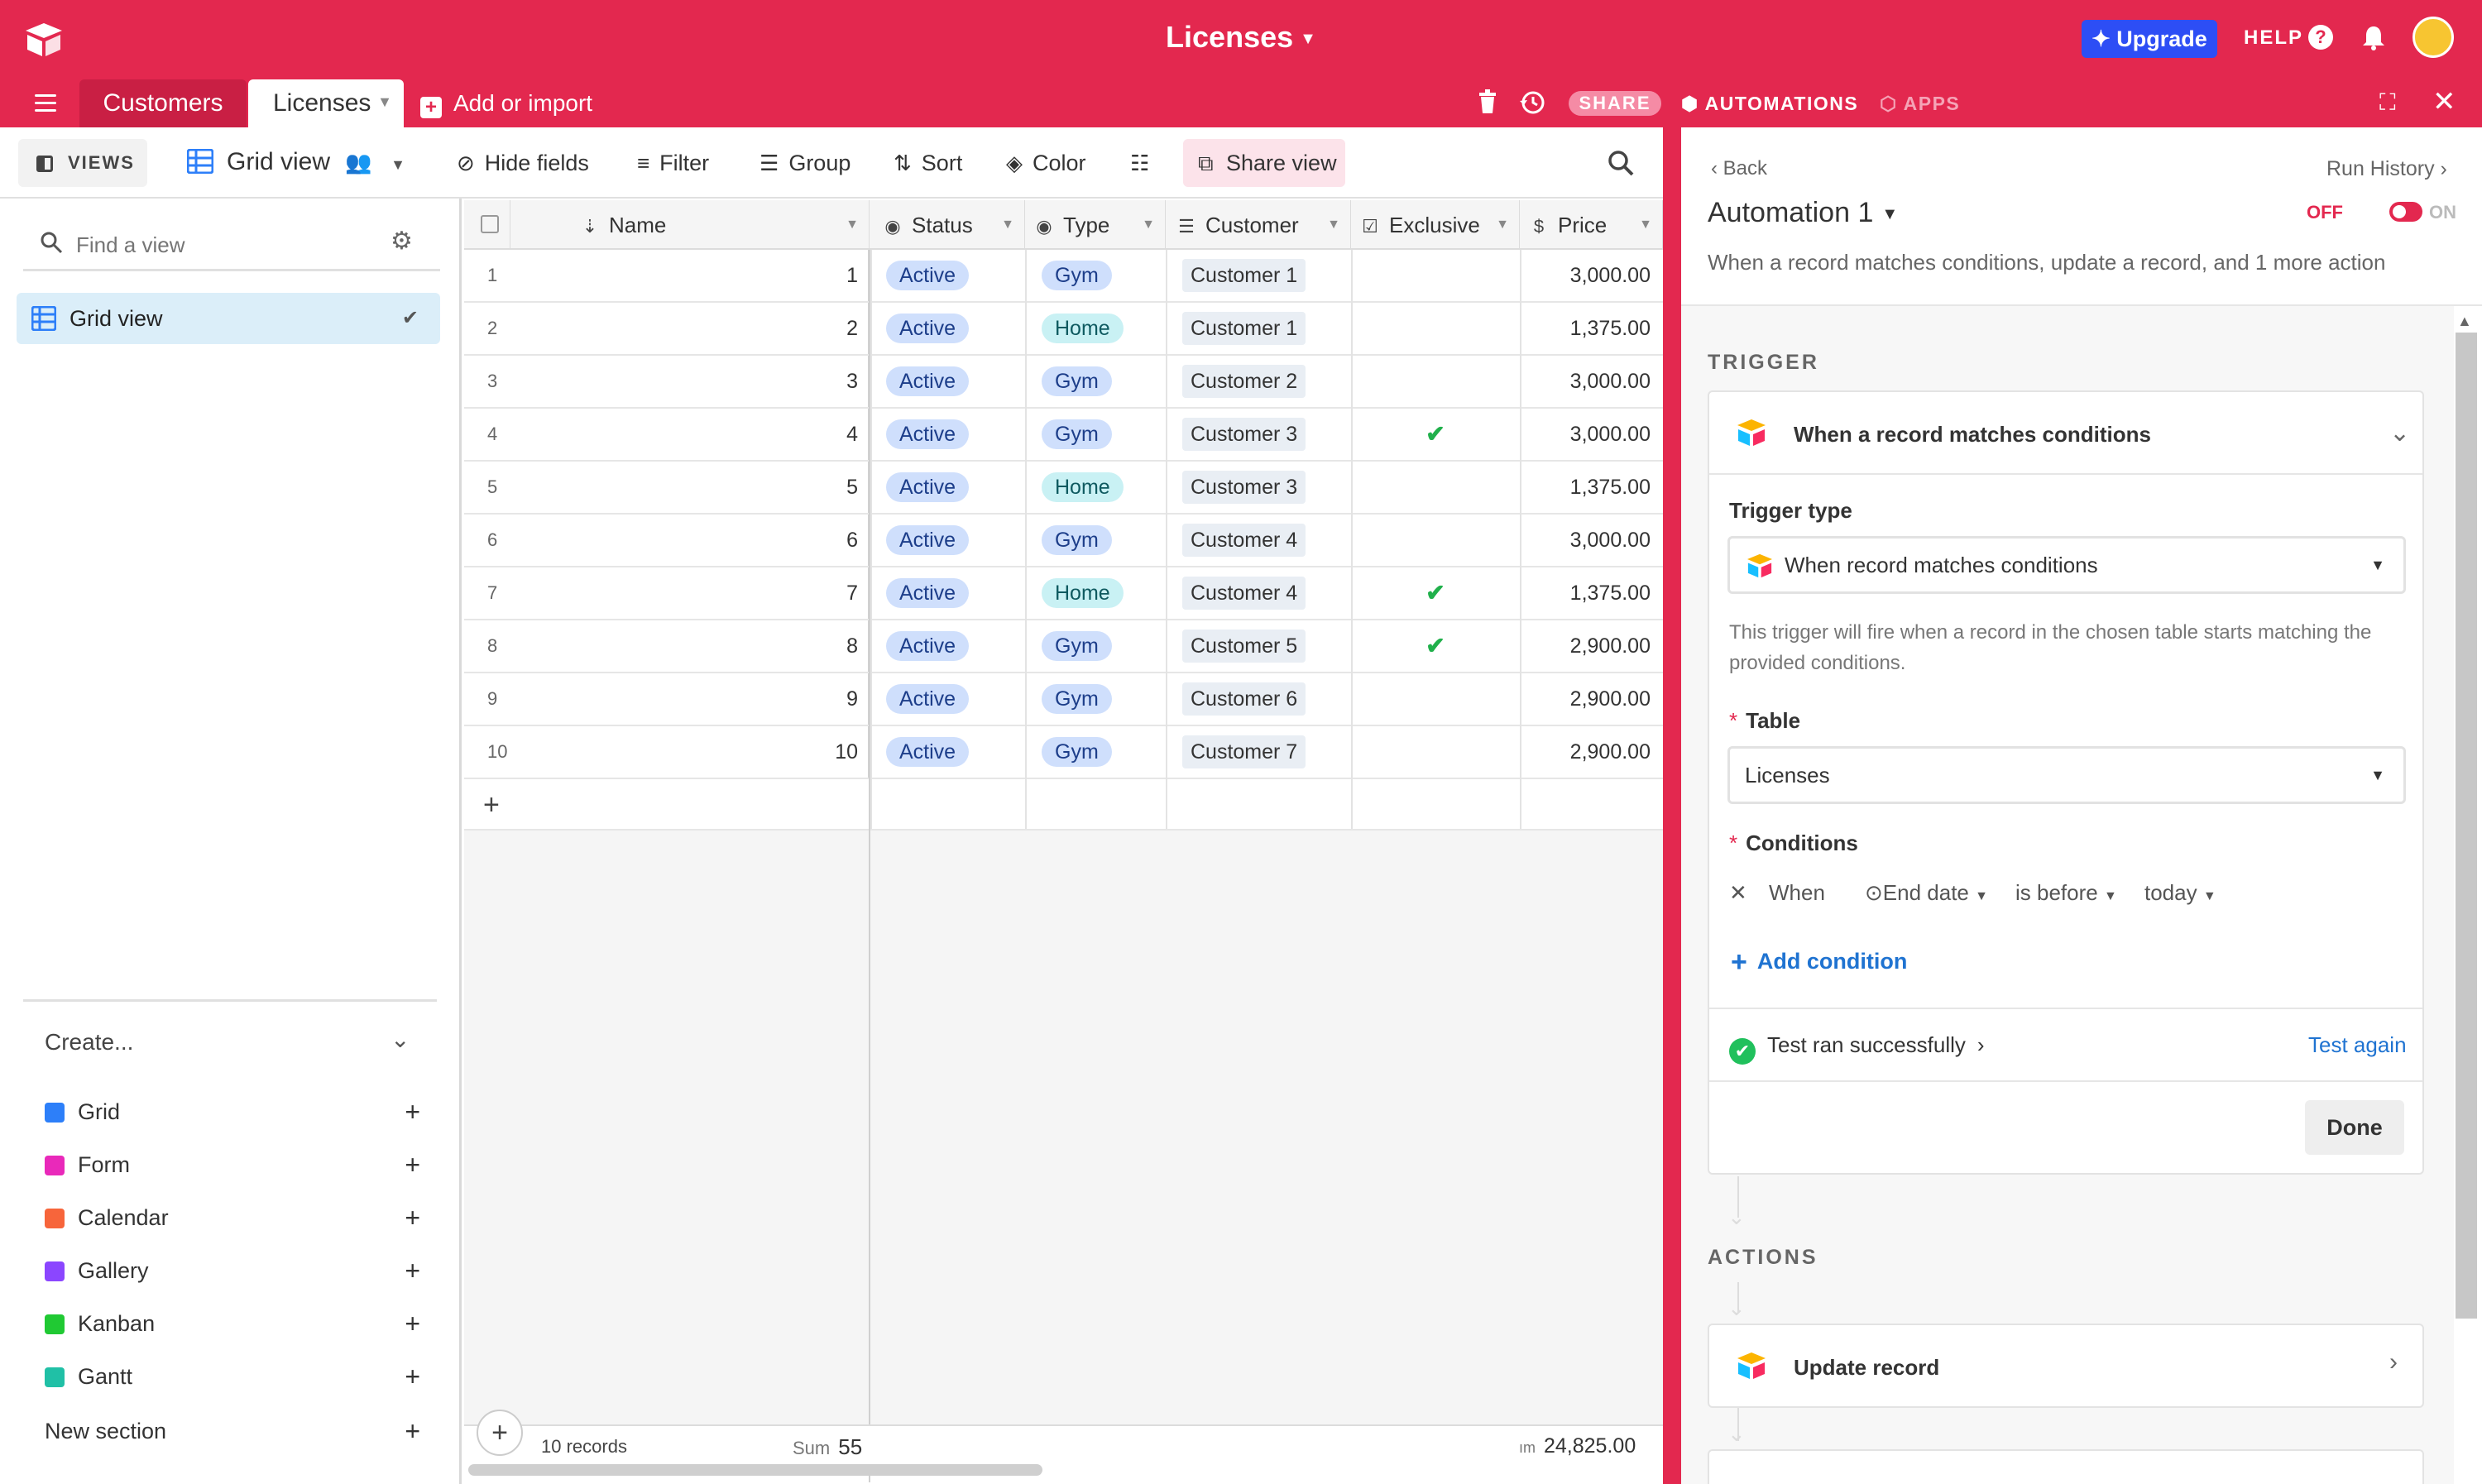  Describe the element at coordinates (228, 318) in the screenshot. I see `sidebar-item-grid-view: Grid view ✔` at that location.